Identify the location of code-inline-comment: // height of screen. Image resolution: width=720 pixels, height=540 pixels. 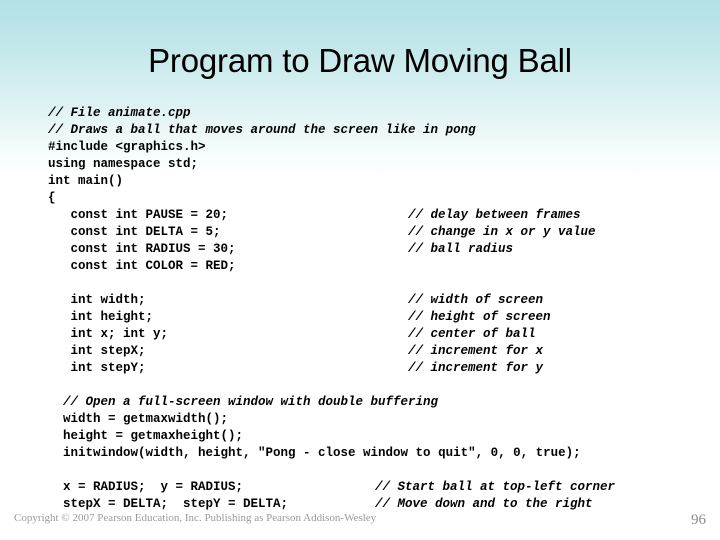
(479, 317).